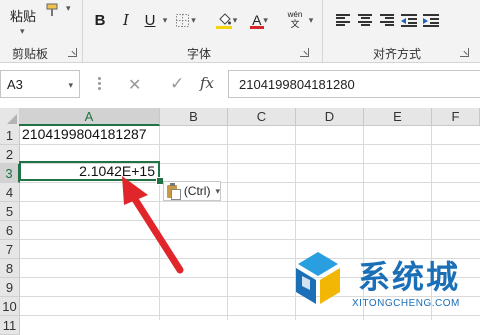 This screenshot has height=335, width=480. I want to click on watermark-brand: 系统城, so click(409, 277).